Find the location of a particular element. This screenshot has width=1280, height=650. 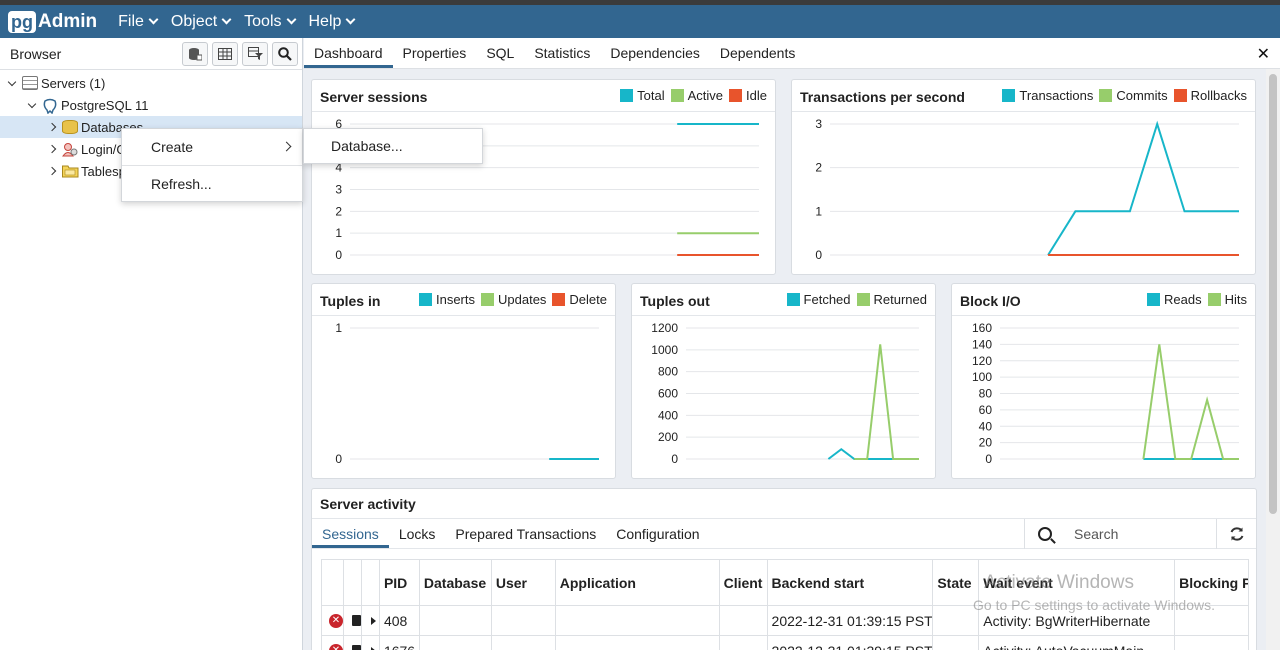

tuples-in-chart: 01 is located at coordinates (467, 393).